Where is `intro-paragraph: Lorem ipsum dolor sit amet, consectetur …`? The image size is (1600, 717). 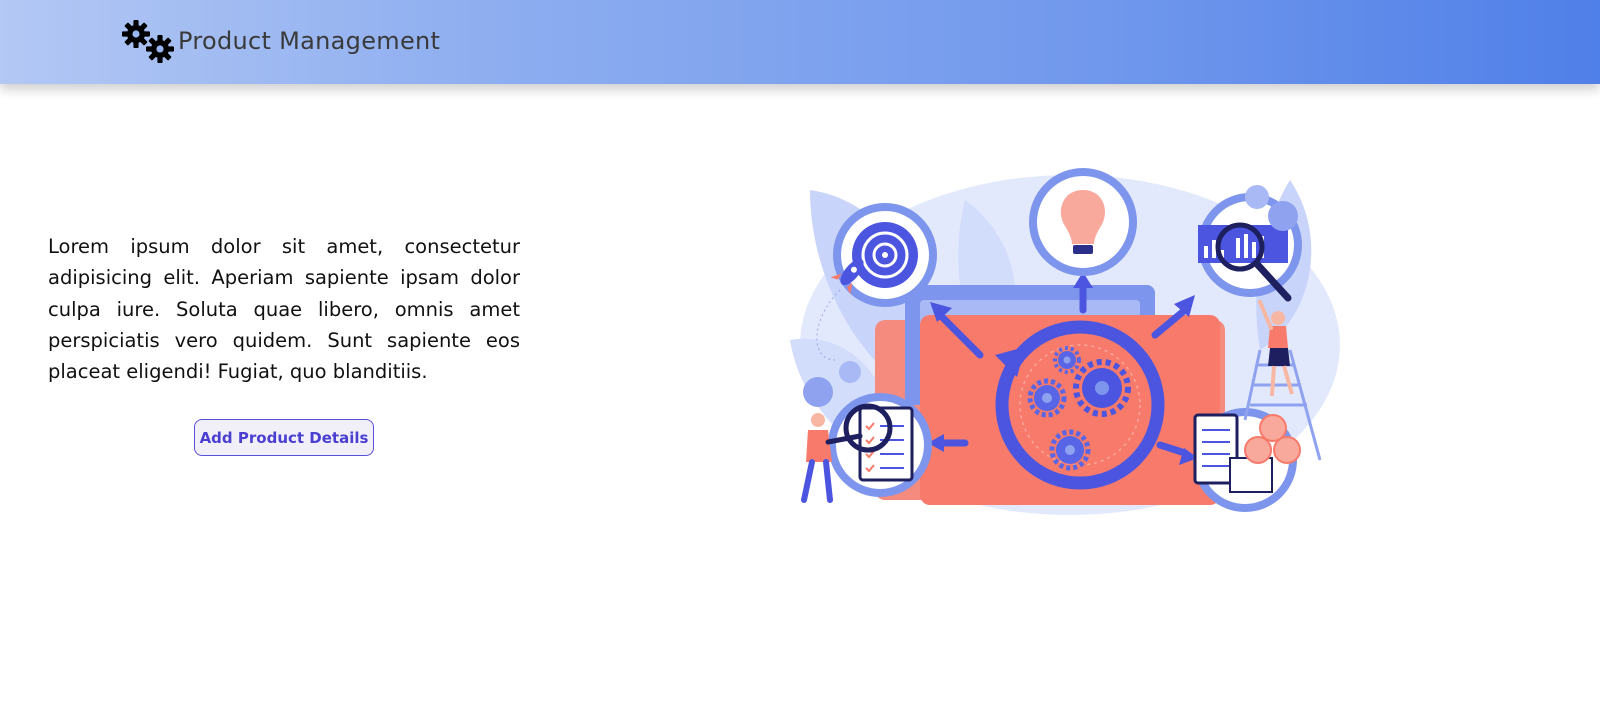
intro-paragraph: Lorem ipsum dolor sit amet, consectetur … is located at coordinates (284, 309).